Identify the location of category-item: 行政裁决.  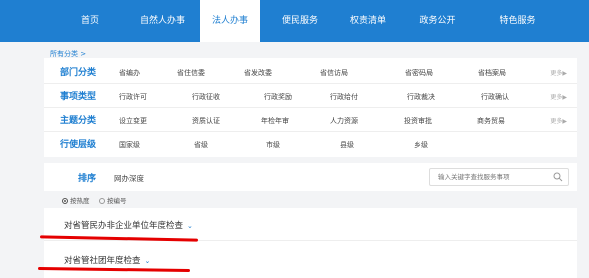
(421, 97).